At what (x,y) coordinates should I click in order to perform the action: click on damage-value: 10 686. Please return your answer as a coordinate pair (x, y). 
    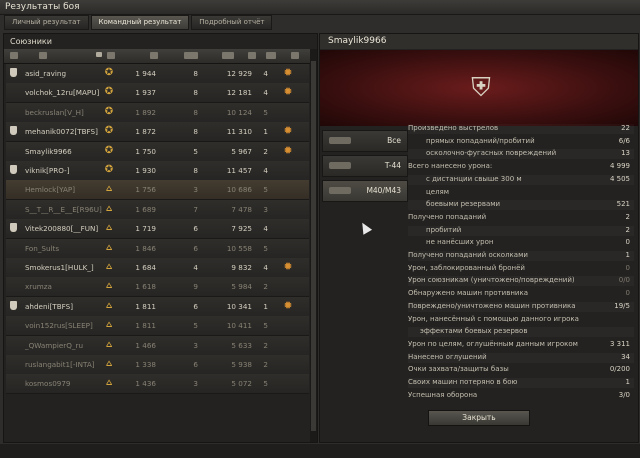
    Looking at the image, I should click on (239, 190).